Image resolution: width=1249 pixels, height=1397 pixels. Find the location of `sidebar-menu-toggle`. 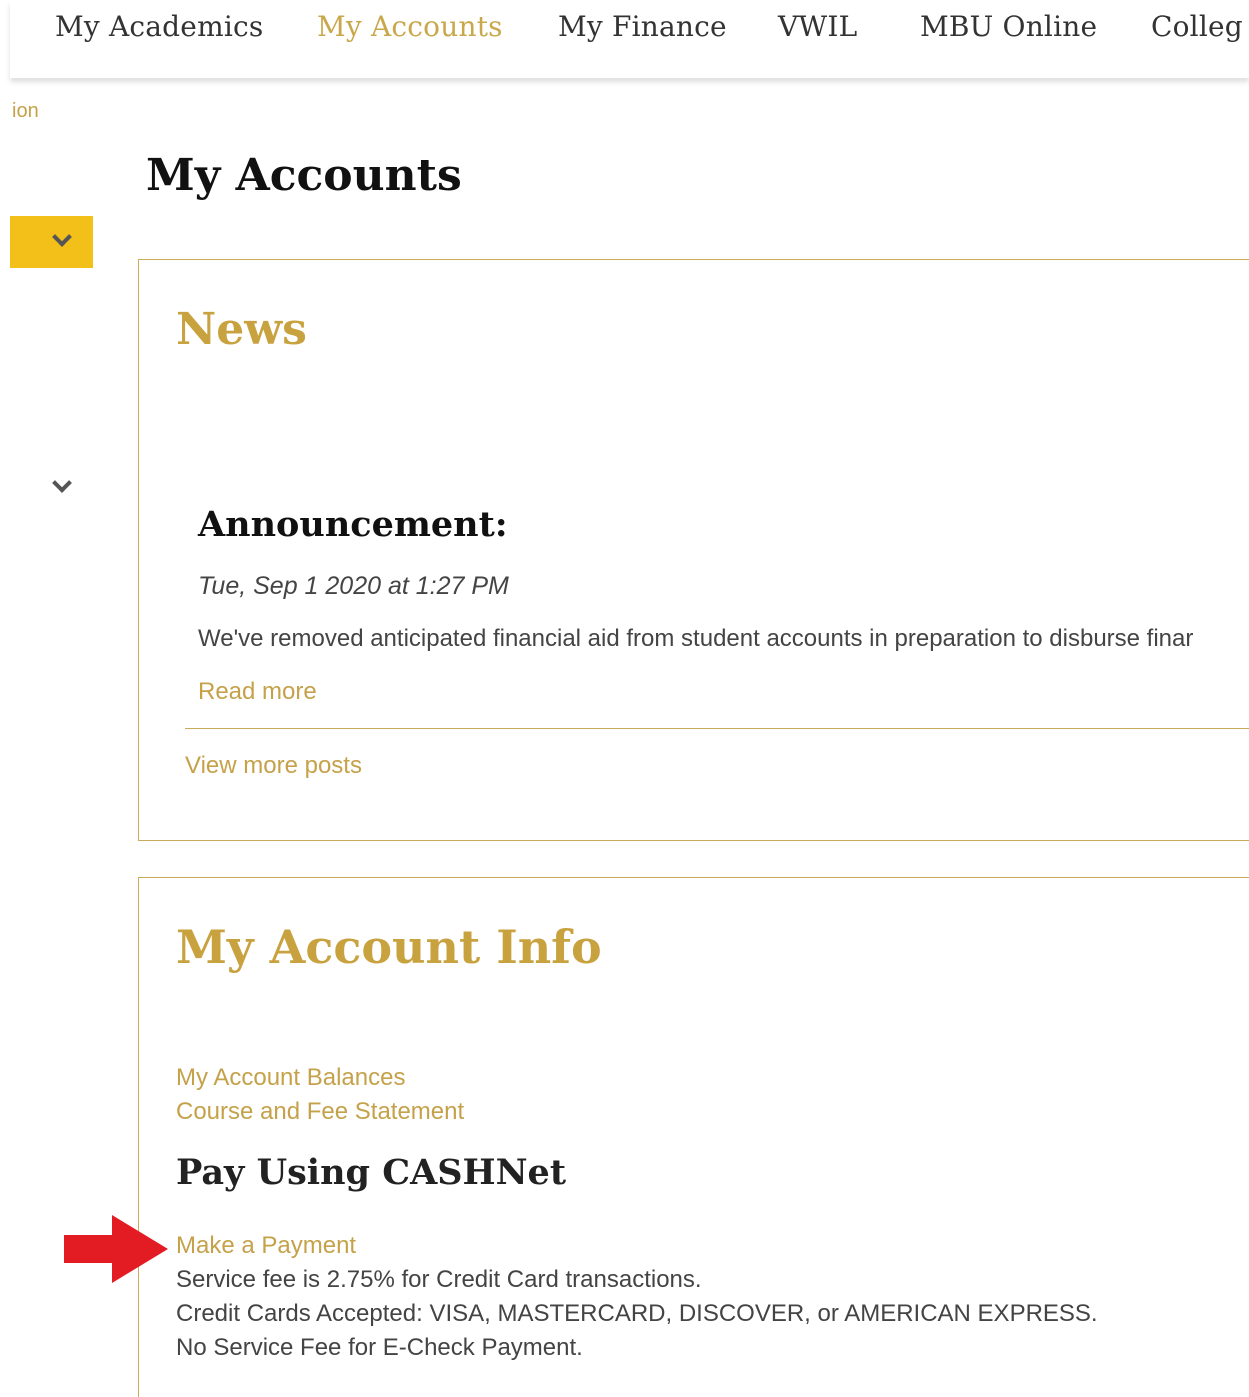

sidebar-menu-toggle is located at coordinates (51, 242).